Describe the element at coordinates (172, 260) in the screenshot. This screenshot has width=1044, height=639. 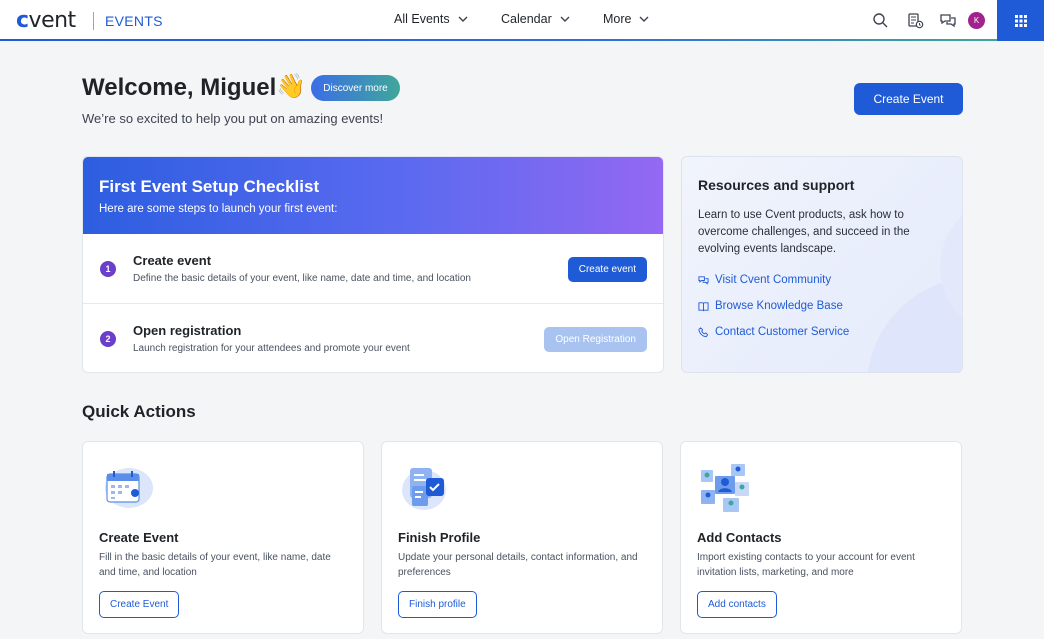
I see `step-title: Create event` at that location.